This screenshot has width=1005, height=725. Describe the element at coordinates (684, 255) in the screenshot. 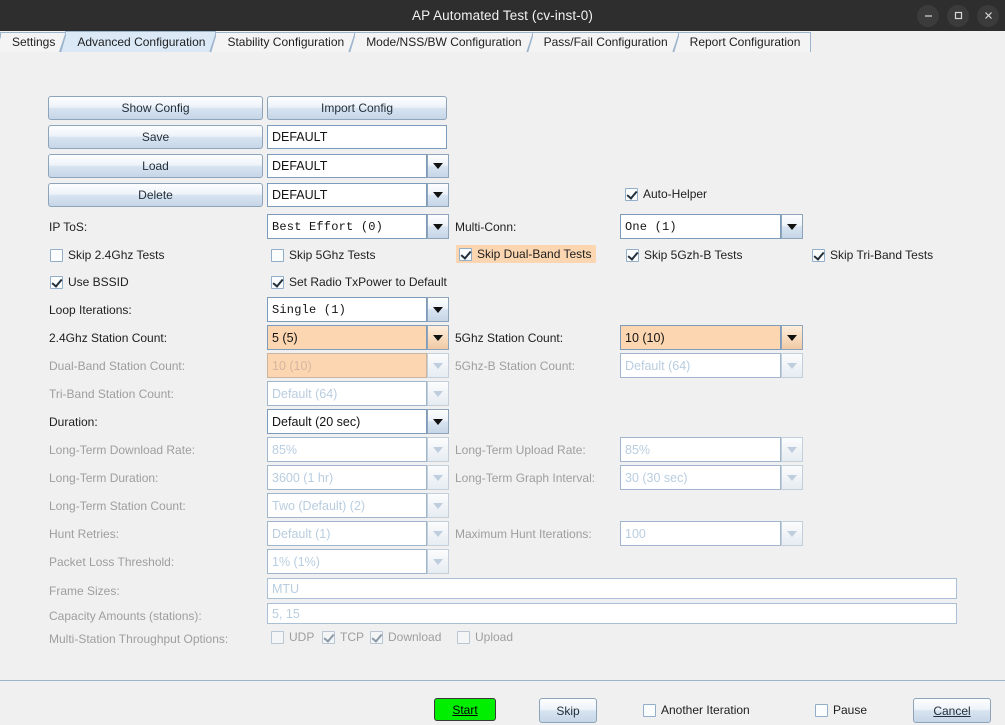

I see `skip-5gzh-b-tests-checkbox: Skip 5Gzh-B Tests` at that location.